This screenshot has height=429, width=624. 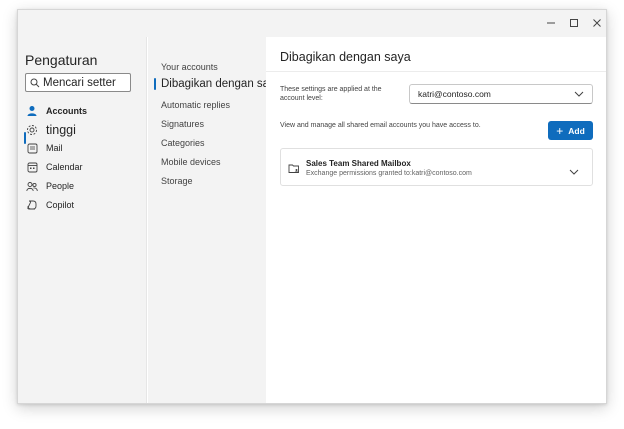 I want to click on search-placeholder: Mencari setter, so click(x=79, y=82).